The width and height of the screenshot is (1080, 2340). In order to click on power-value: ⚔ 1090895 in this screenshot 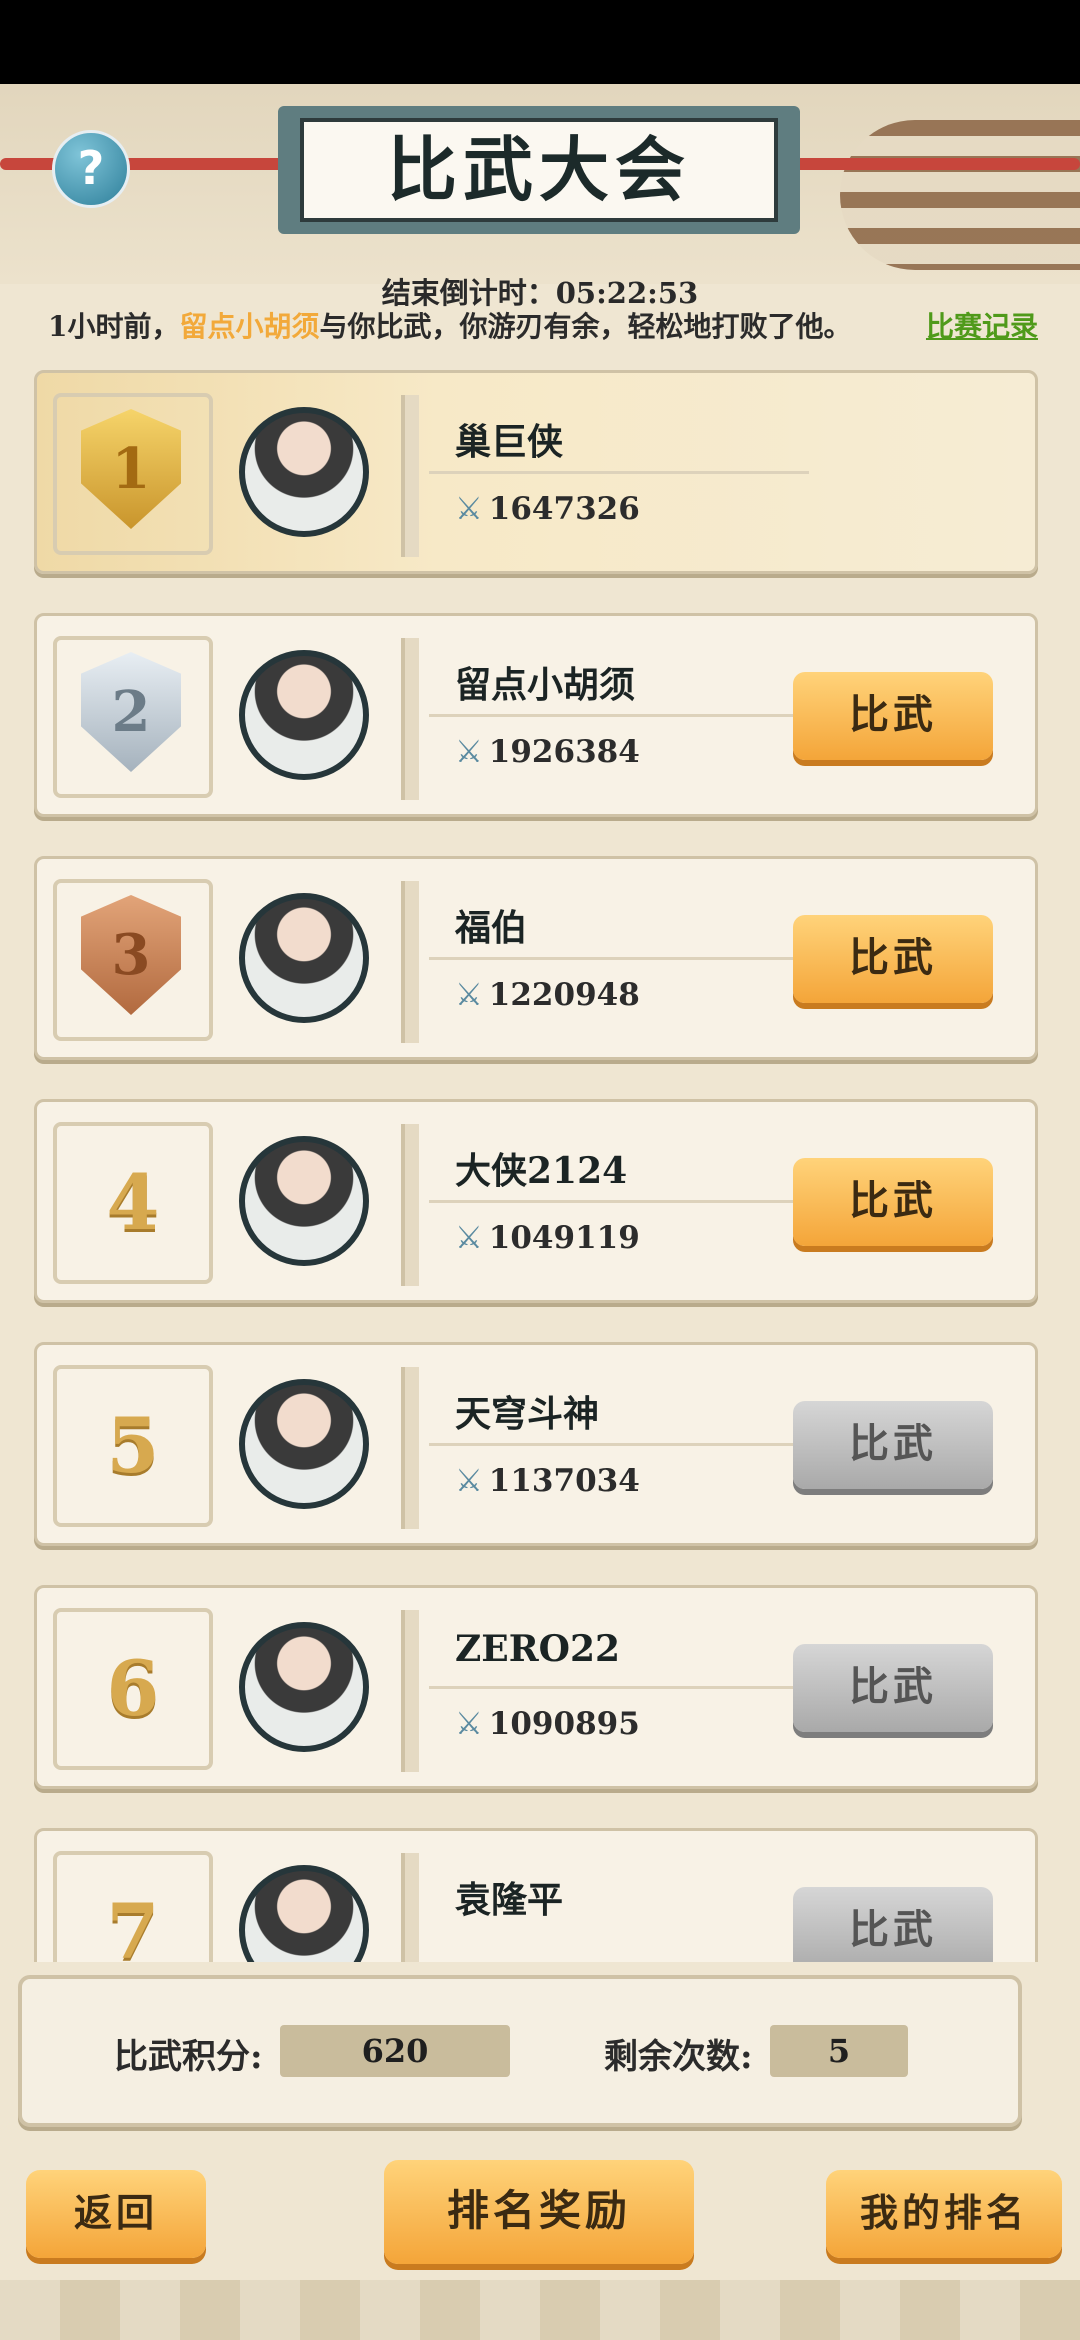, I will do `click(547, 1724)`.